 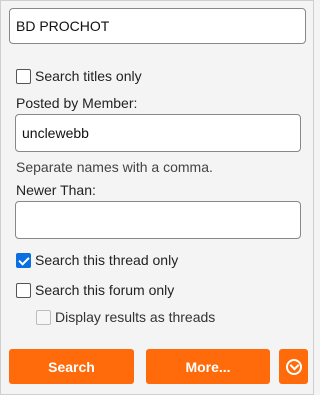 I want to click on search-forum-only-option: Search this forum only, so click(x=95, y=290).